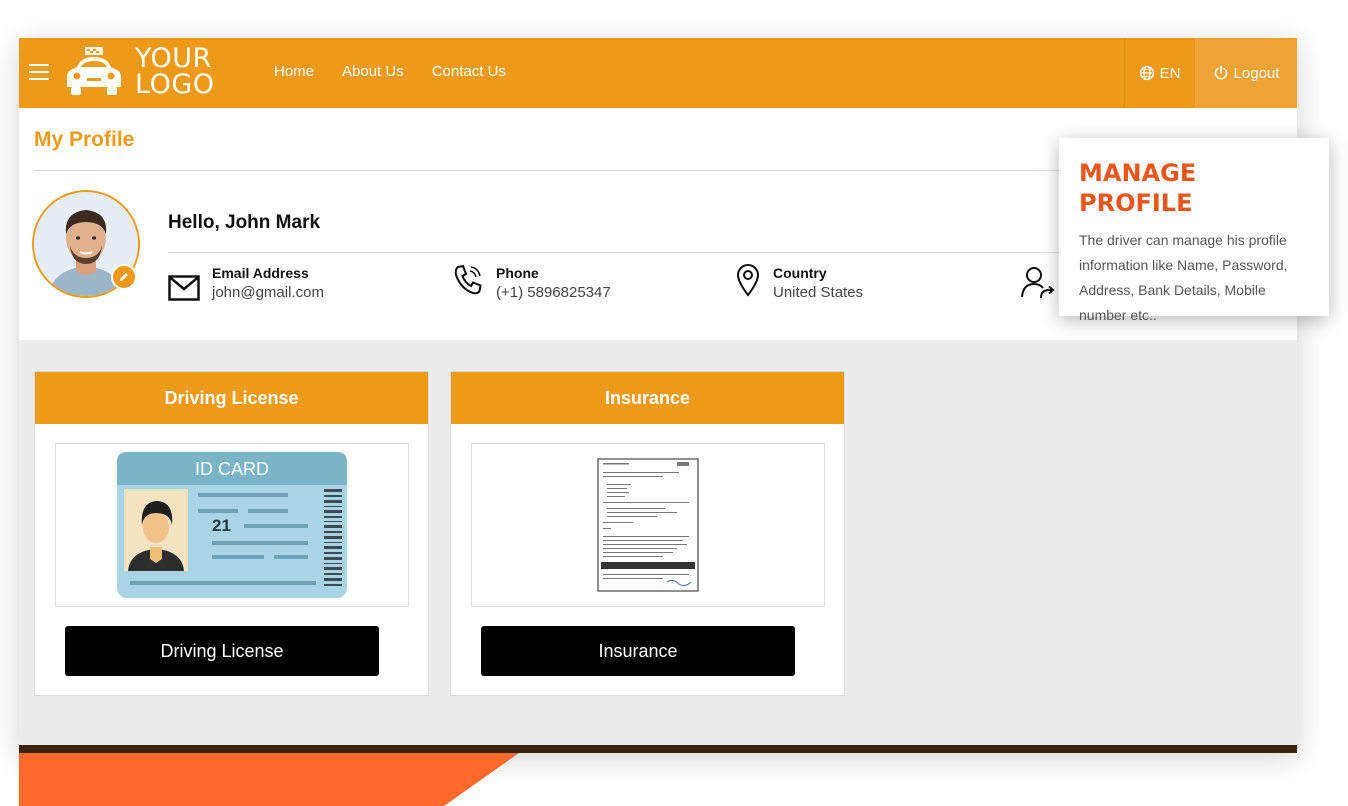 The width and height of the screenshot is (1348, 806). What do you see at coordinates (1256, 73) in the screenshot?
I see `logout-label: Logout` at bounding box center [1256, 73].